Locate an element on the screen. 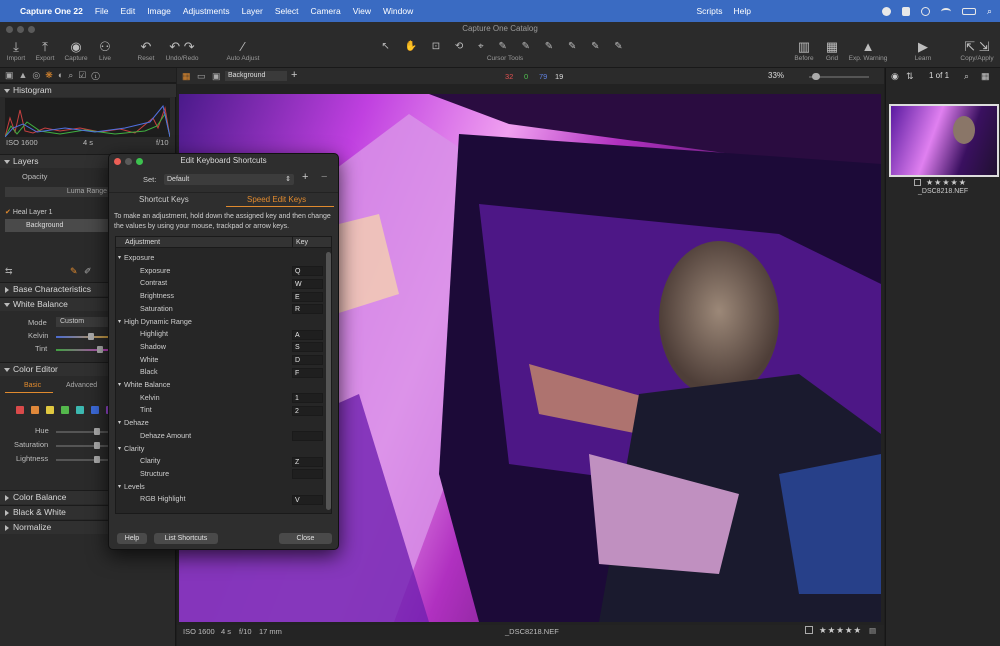  minimize-dialog-button is located at coordinates (128, 161).